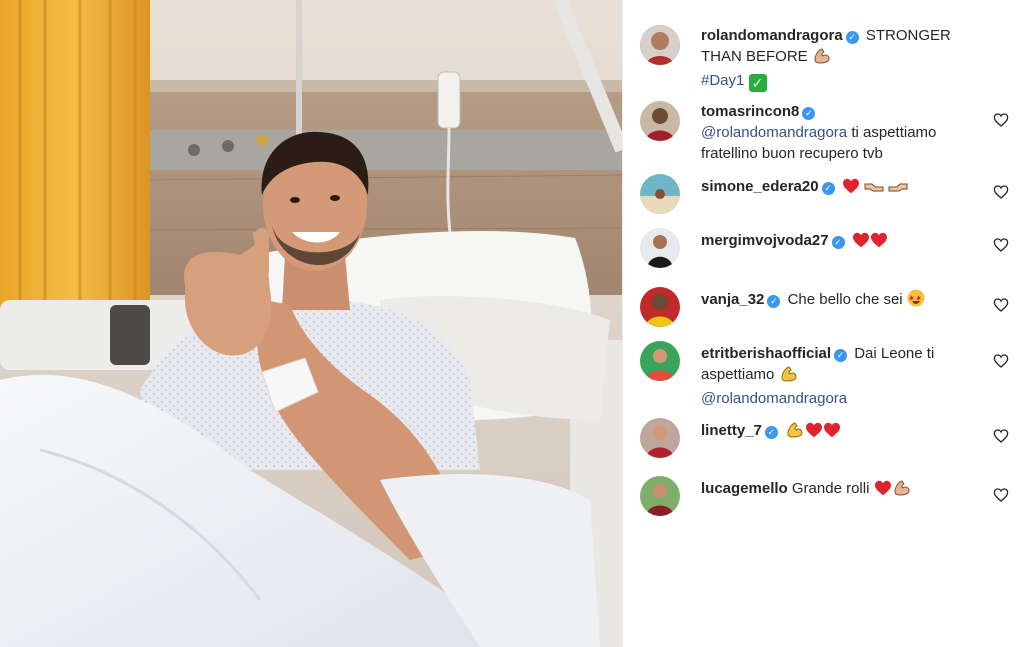 The height and width of the screenshot is (647, 1024). I want to click on comment-username: vanja_32, so click(732, 299).